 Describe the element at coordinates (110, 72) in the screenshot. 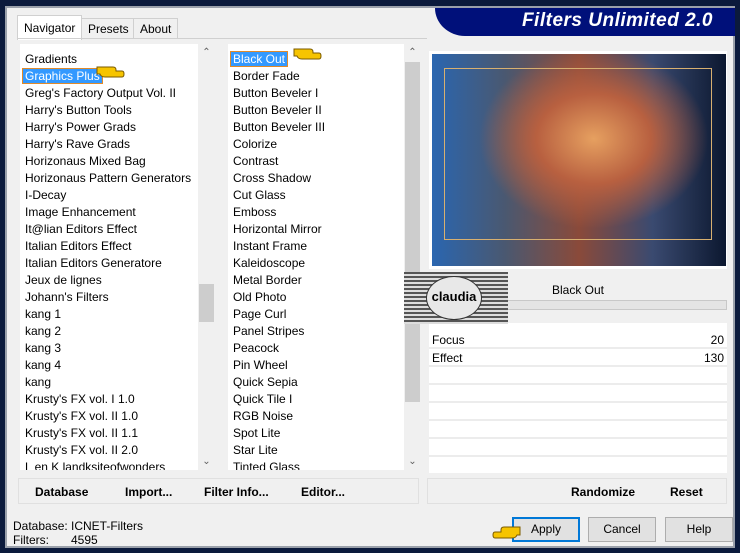

I see `pointing-hand-icon` at that location.